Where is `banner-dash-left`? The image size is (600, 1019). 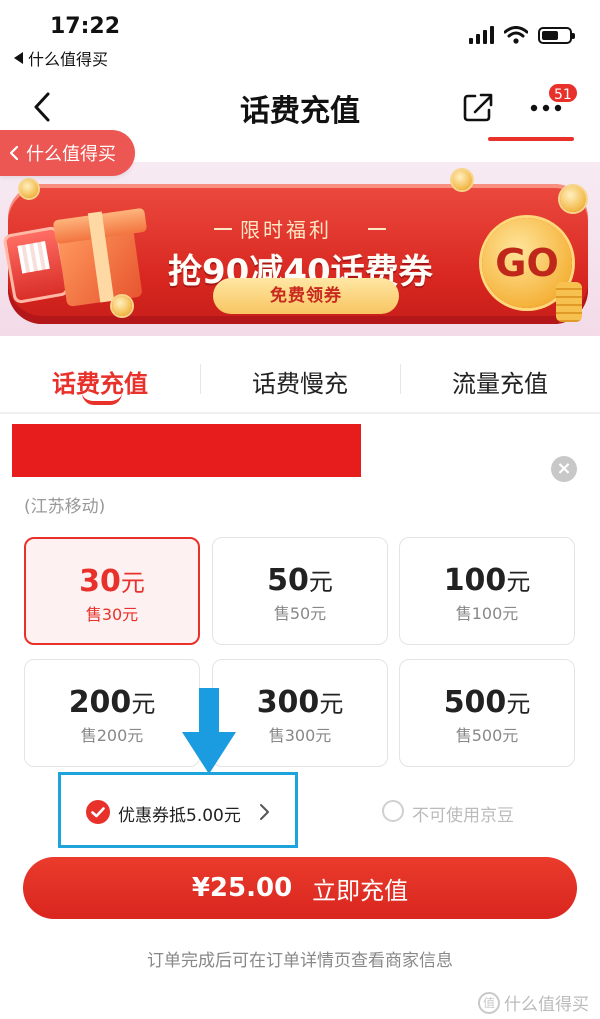 banner-dash-left is located at coordinates (223, 229).